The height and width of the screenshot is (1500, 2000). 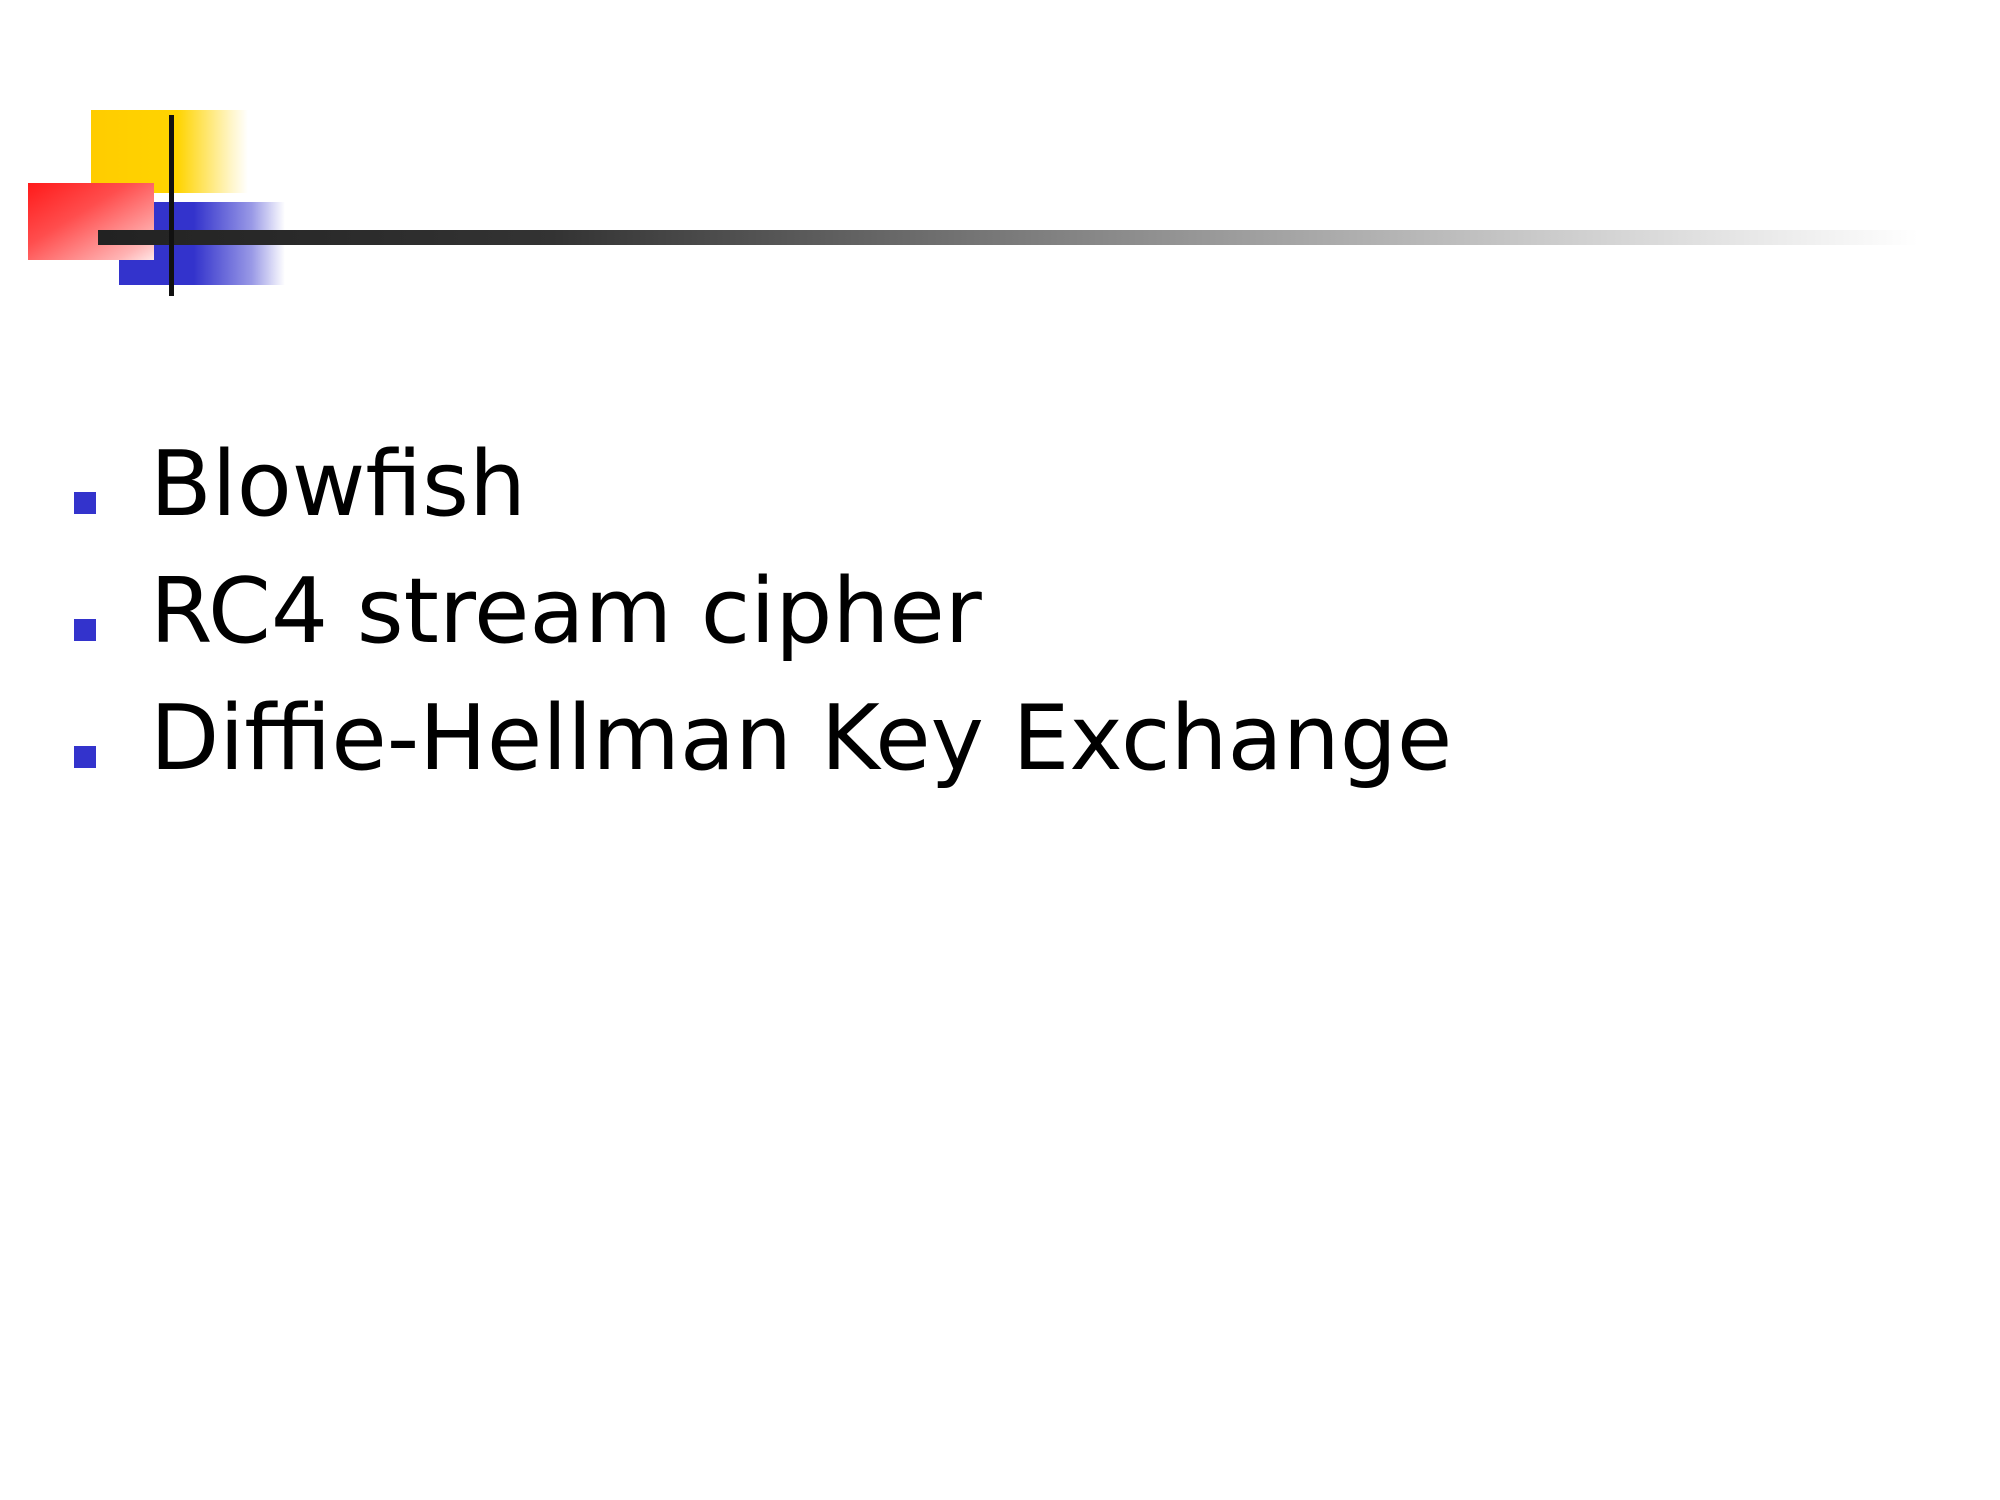 I want to click on decorative-vertical-rule, so click(x=171, y=205).